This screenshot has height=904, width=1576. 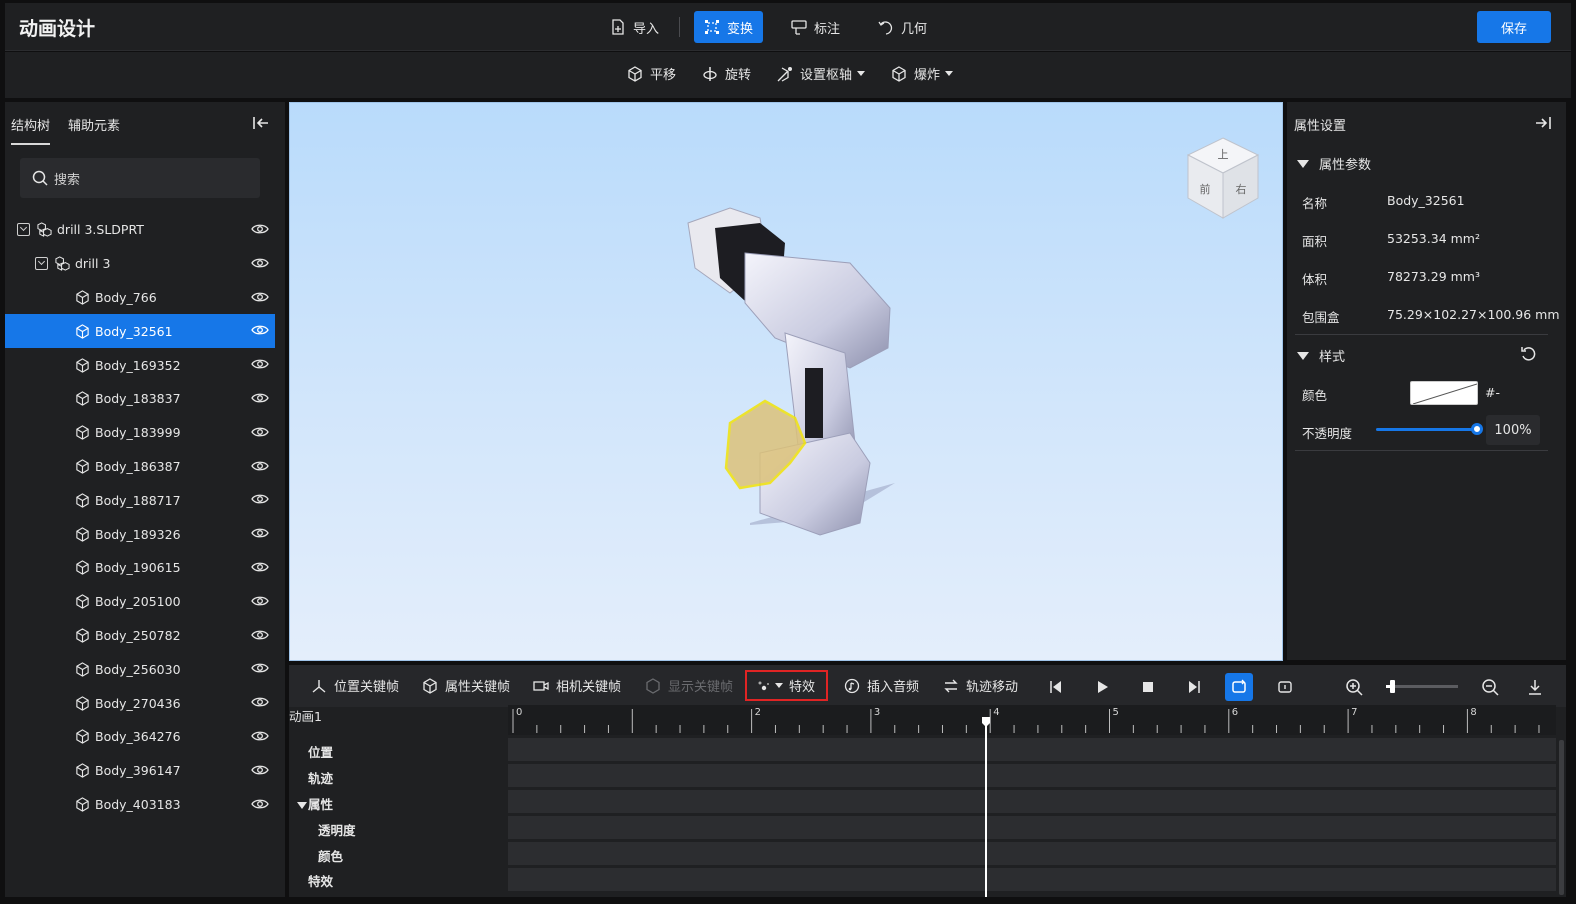 What do you see at coordinates (1513, 430) in the screenshot?
I see `opacity-input: 100%` at bounding box center [1513, 430].